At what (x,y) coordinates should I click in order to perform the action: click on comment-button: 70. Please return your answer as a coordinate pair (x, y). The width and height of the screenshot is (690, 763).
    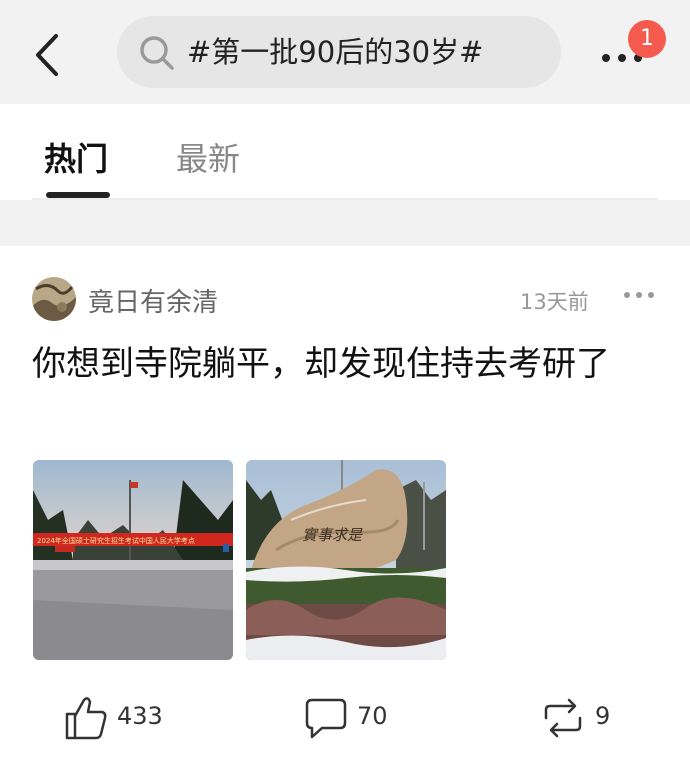
    Looking at the image, I should click on (354, 718).